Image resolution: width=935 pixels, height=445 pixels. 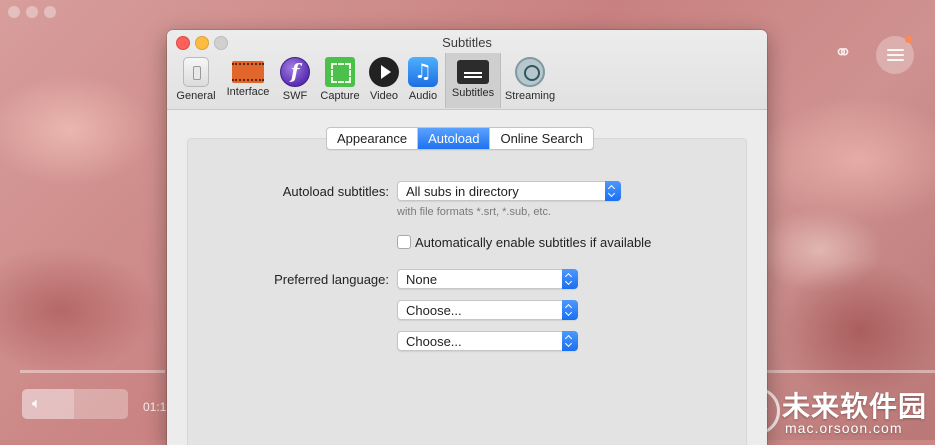 What do you see at coordinates (474, 212) in the screenshot?
I see `autoload-hint: with file formats *.srt, *.sub, etc.` at bounding box center [474, 212].